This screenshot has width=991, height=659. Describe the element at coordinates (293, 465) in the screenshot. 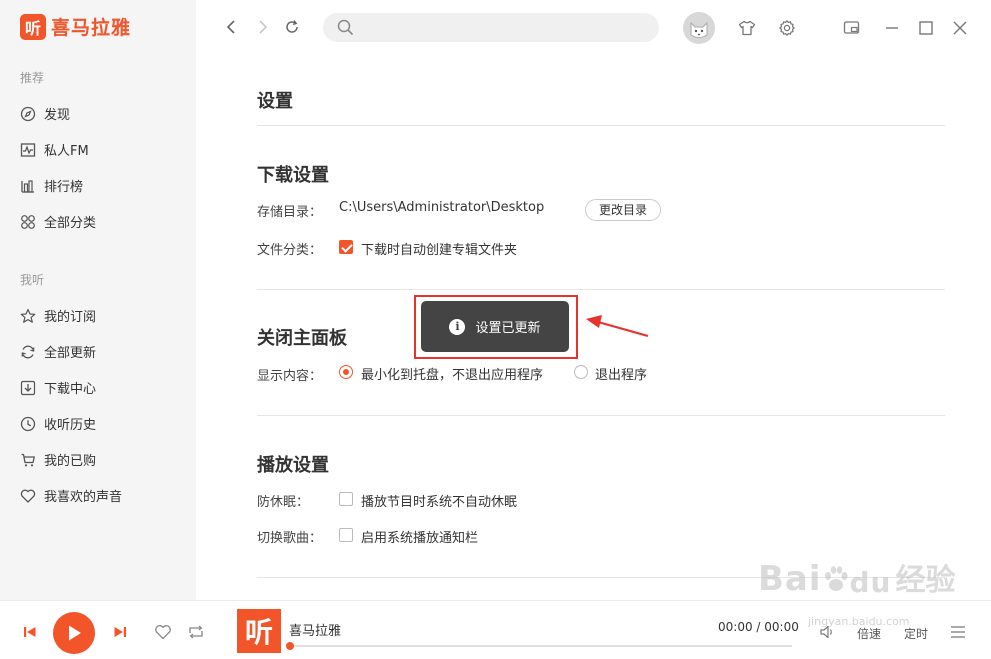

I see `section-title-playback: 播放设置` at that location.